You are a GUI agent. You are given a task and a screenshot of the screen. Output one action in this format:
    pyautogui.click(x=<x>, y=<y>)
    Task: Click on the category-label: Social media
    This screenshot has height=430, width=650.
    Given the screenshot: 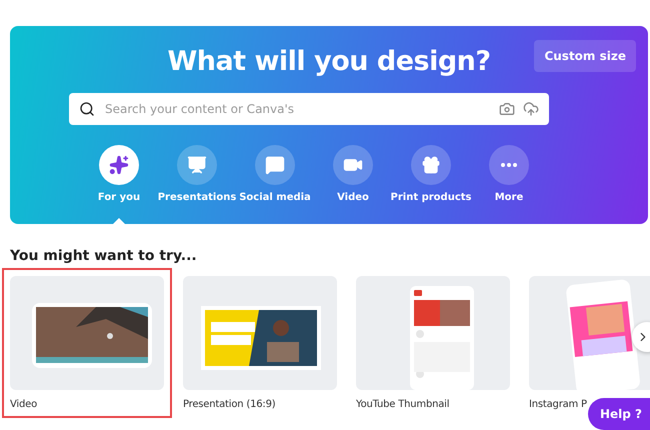 What is the action you would take?
    pyautogui.click(x=275, y=197)
    